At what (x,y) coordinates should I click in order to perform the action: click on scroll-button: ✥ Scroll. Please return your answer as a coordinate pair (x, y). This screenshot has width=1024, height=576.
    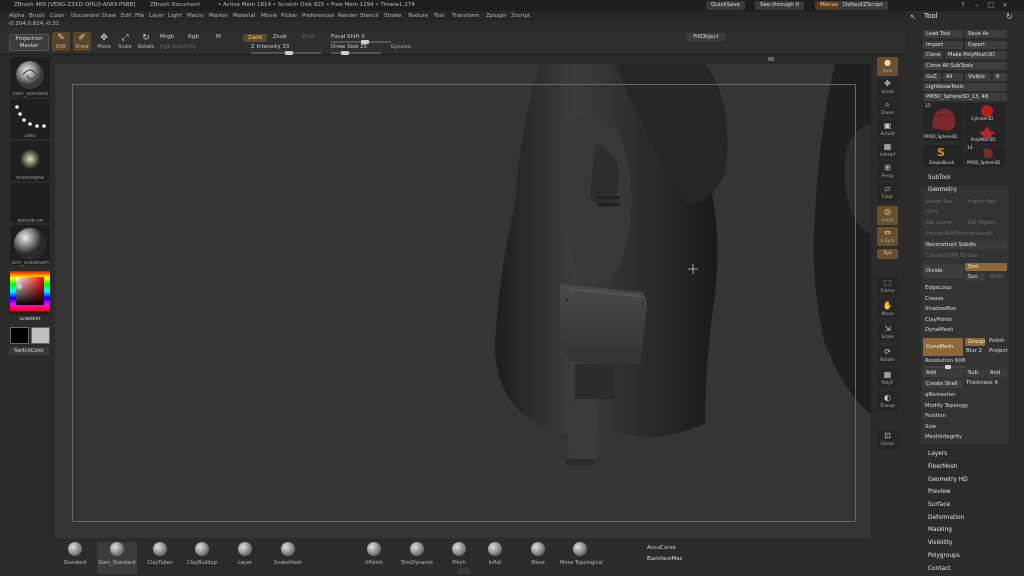
    Looking at the image, I should click on (887, 87).